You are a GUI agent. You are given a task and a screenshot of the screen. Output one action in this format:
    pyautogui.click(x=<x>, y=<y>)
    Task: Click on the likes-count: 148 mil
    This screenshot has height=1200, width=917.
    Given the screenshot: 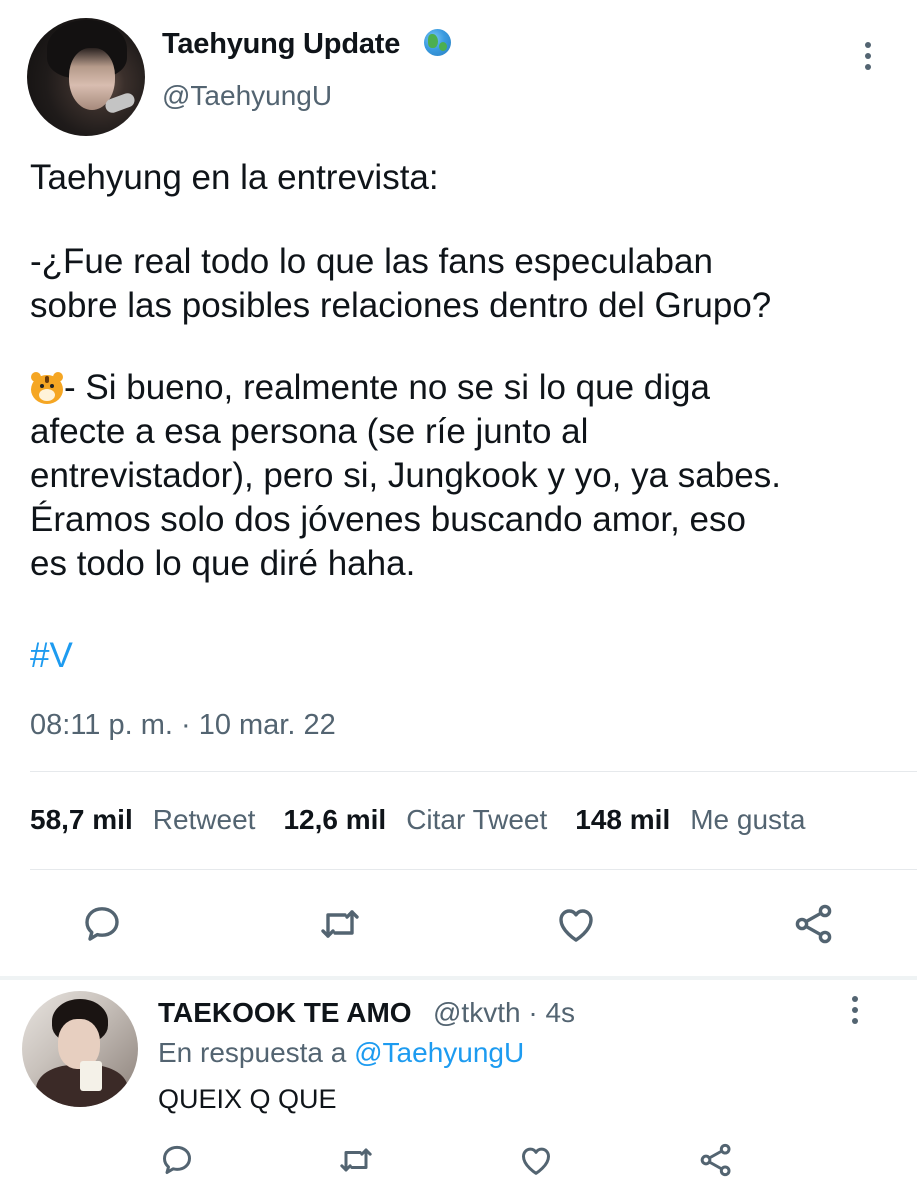 What is the action you would take?
    pyautogui.click(x=622, y=820)
    